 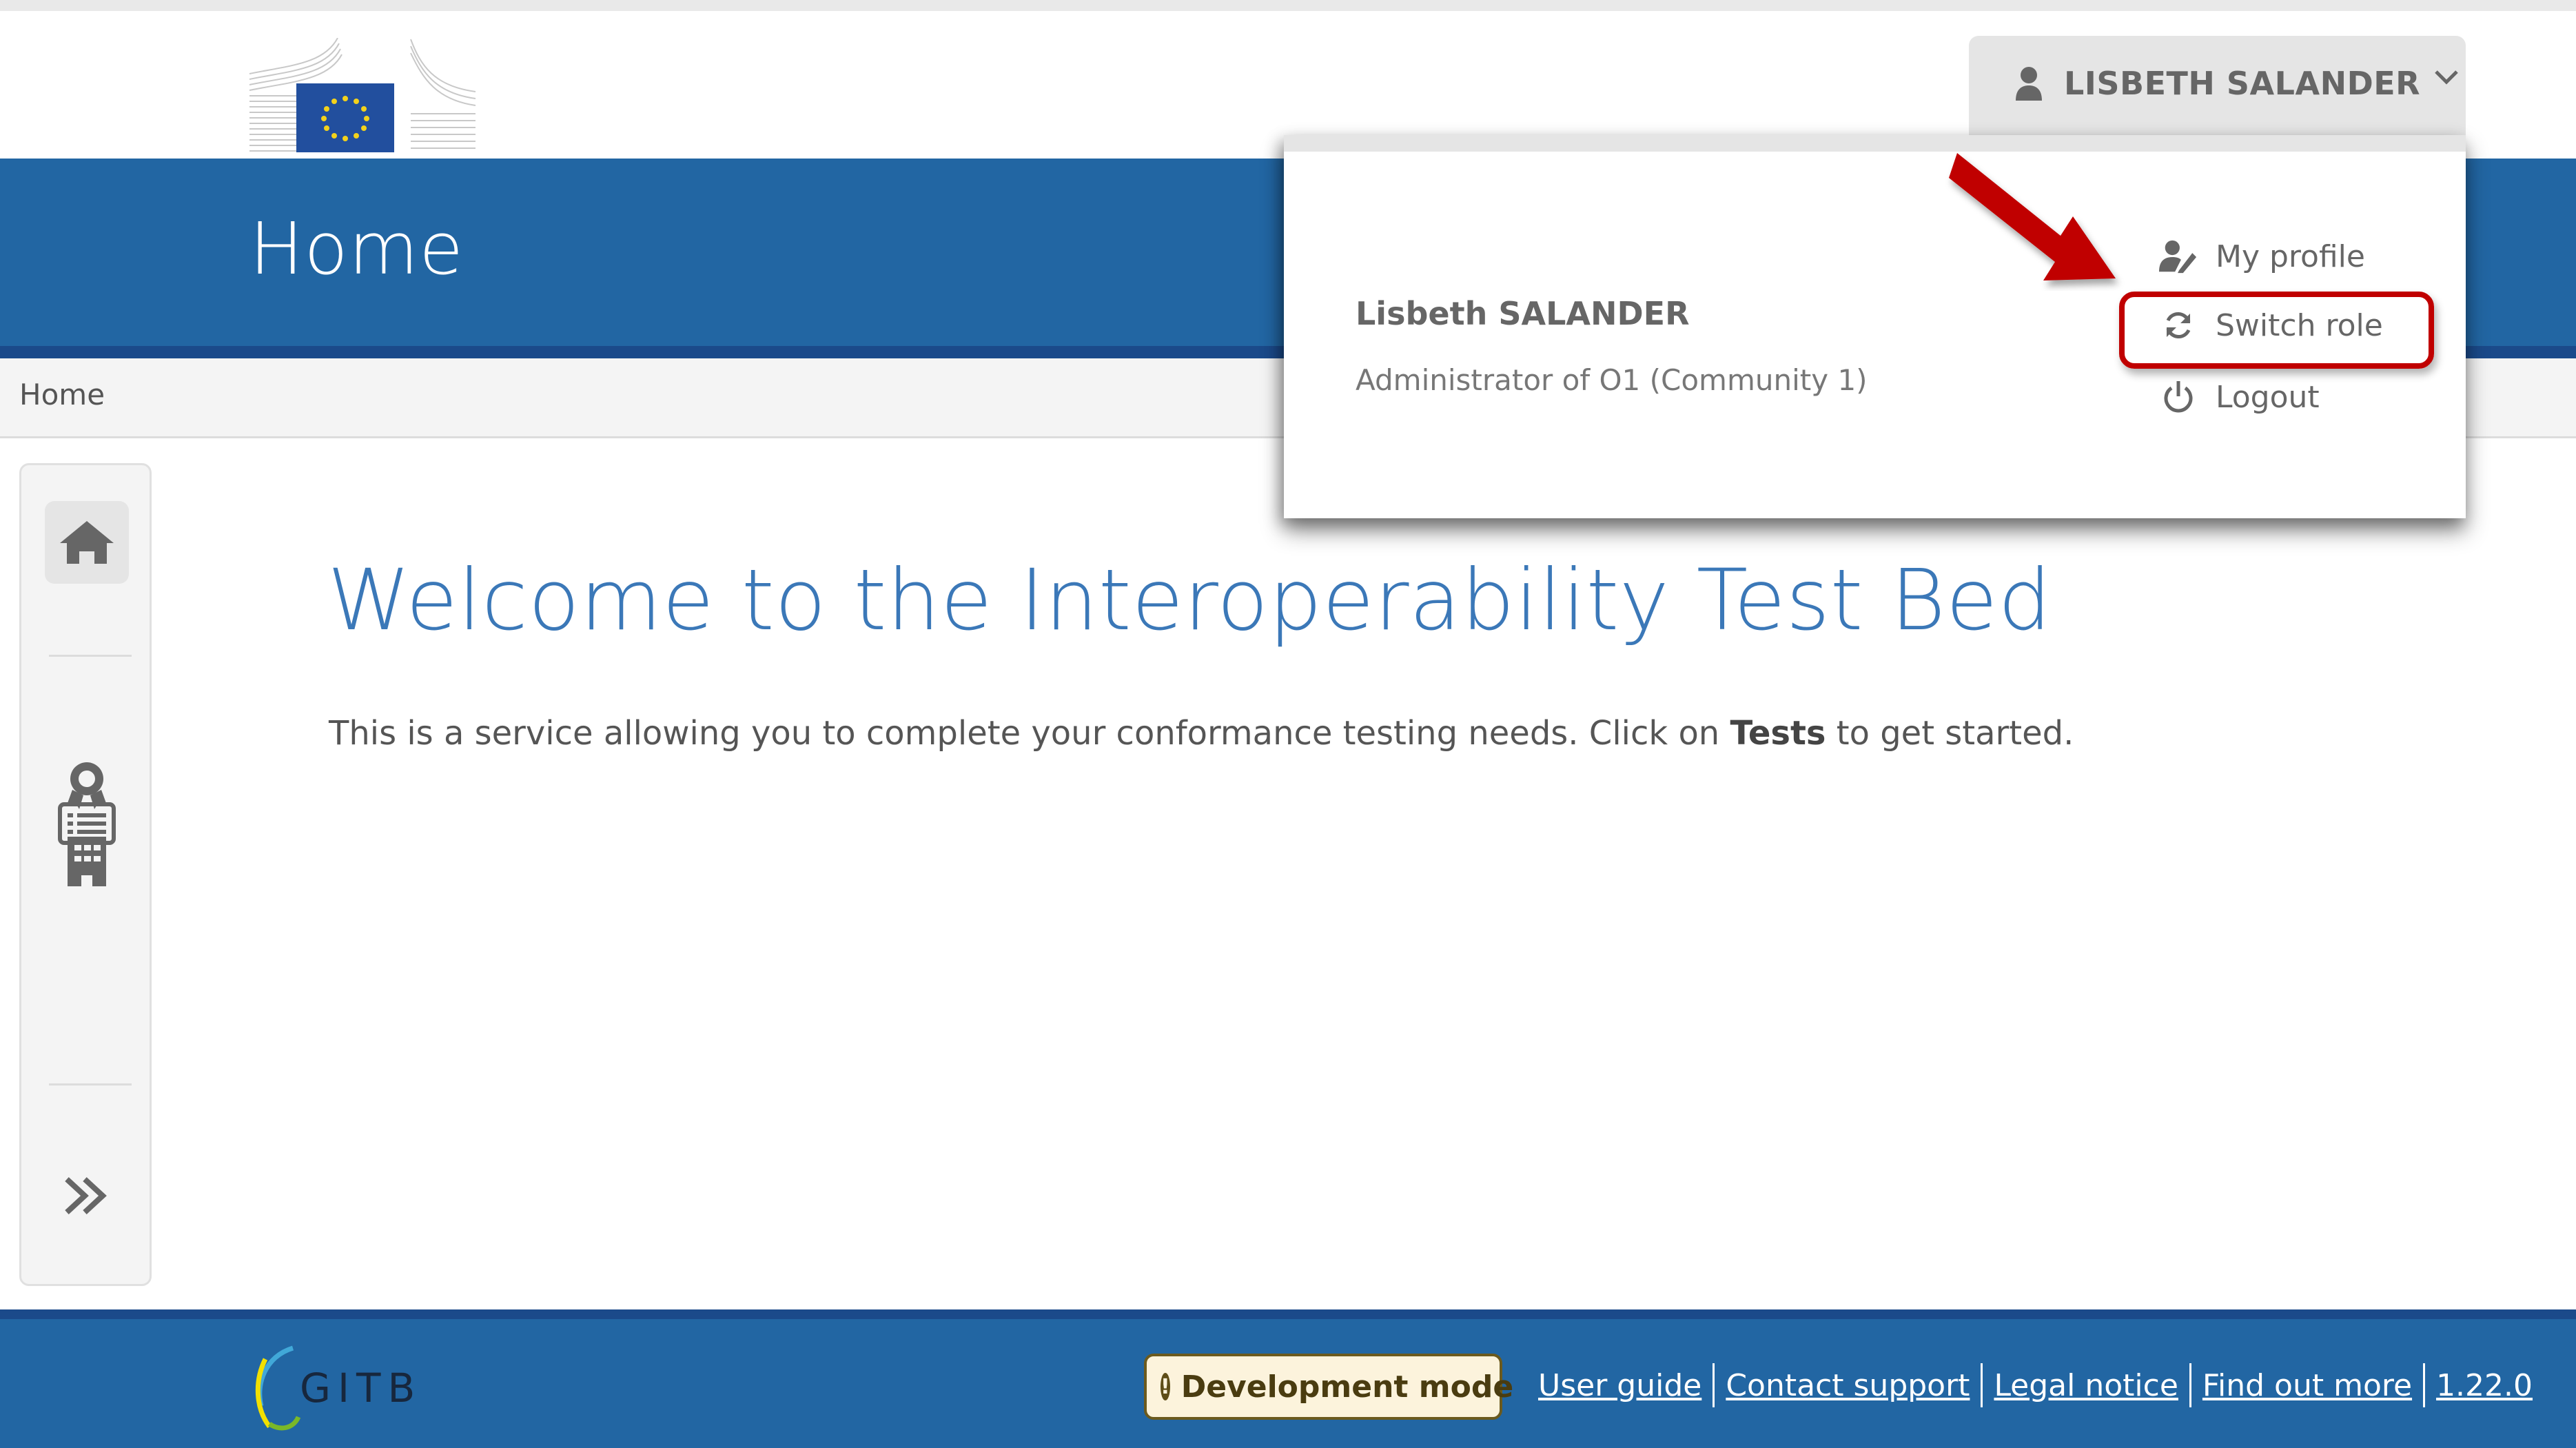 I want to click on building-icon, so click(x=87, y=861).